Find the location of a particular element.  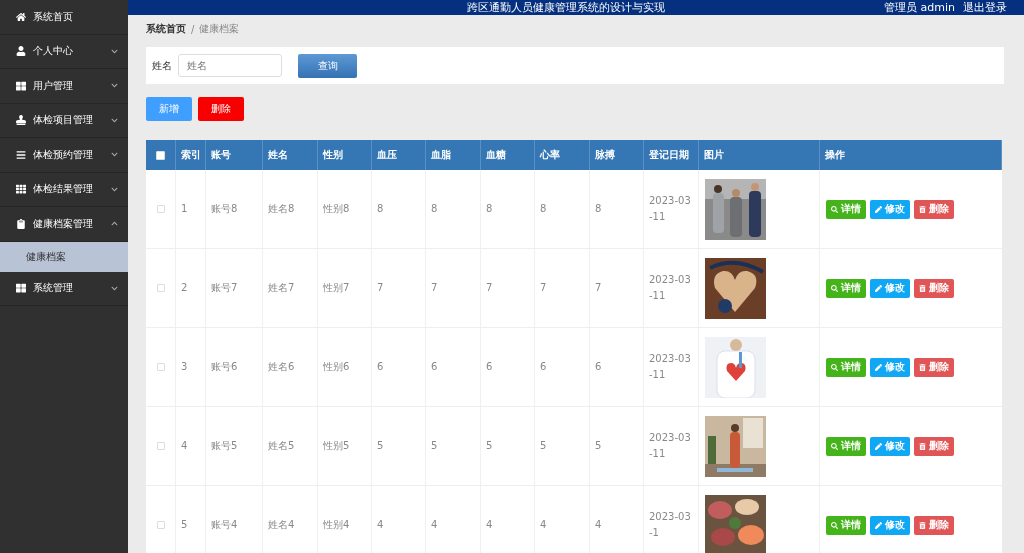

table-cell: 性别5 is located at coordinates (345, 446).